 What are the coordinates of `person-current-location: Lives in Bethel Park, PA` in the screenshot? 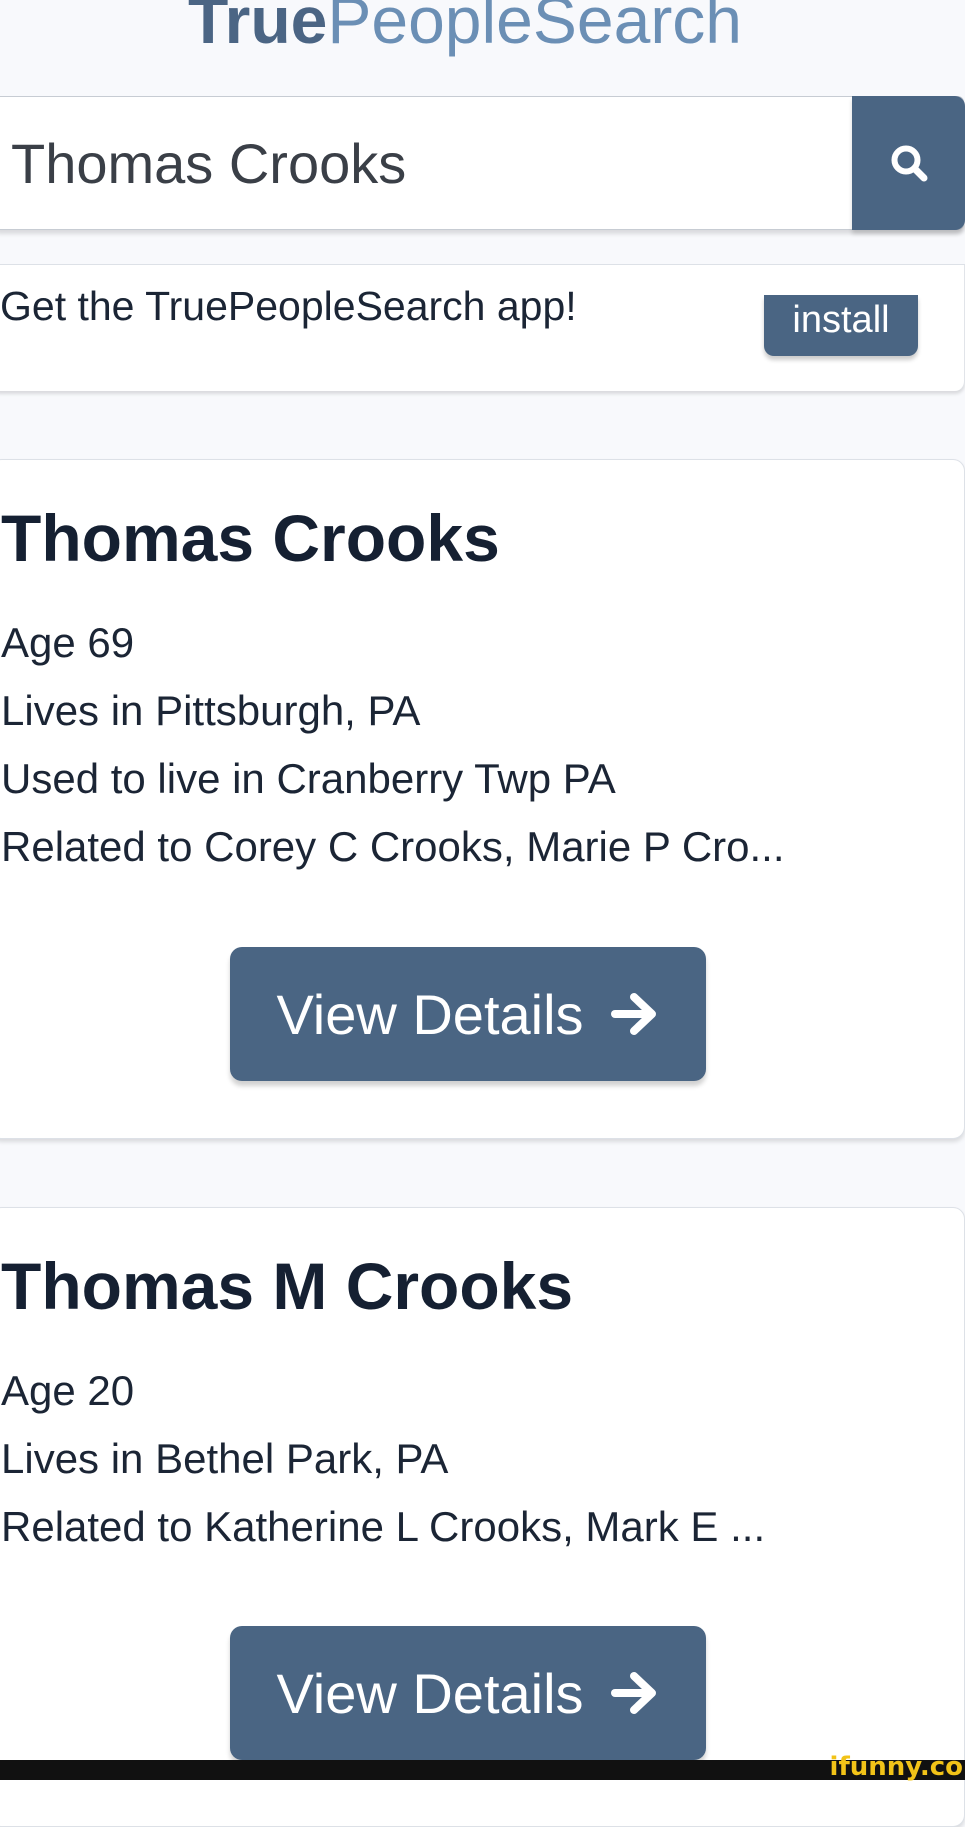 It's located at (225, 1458).